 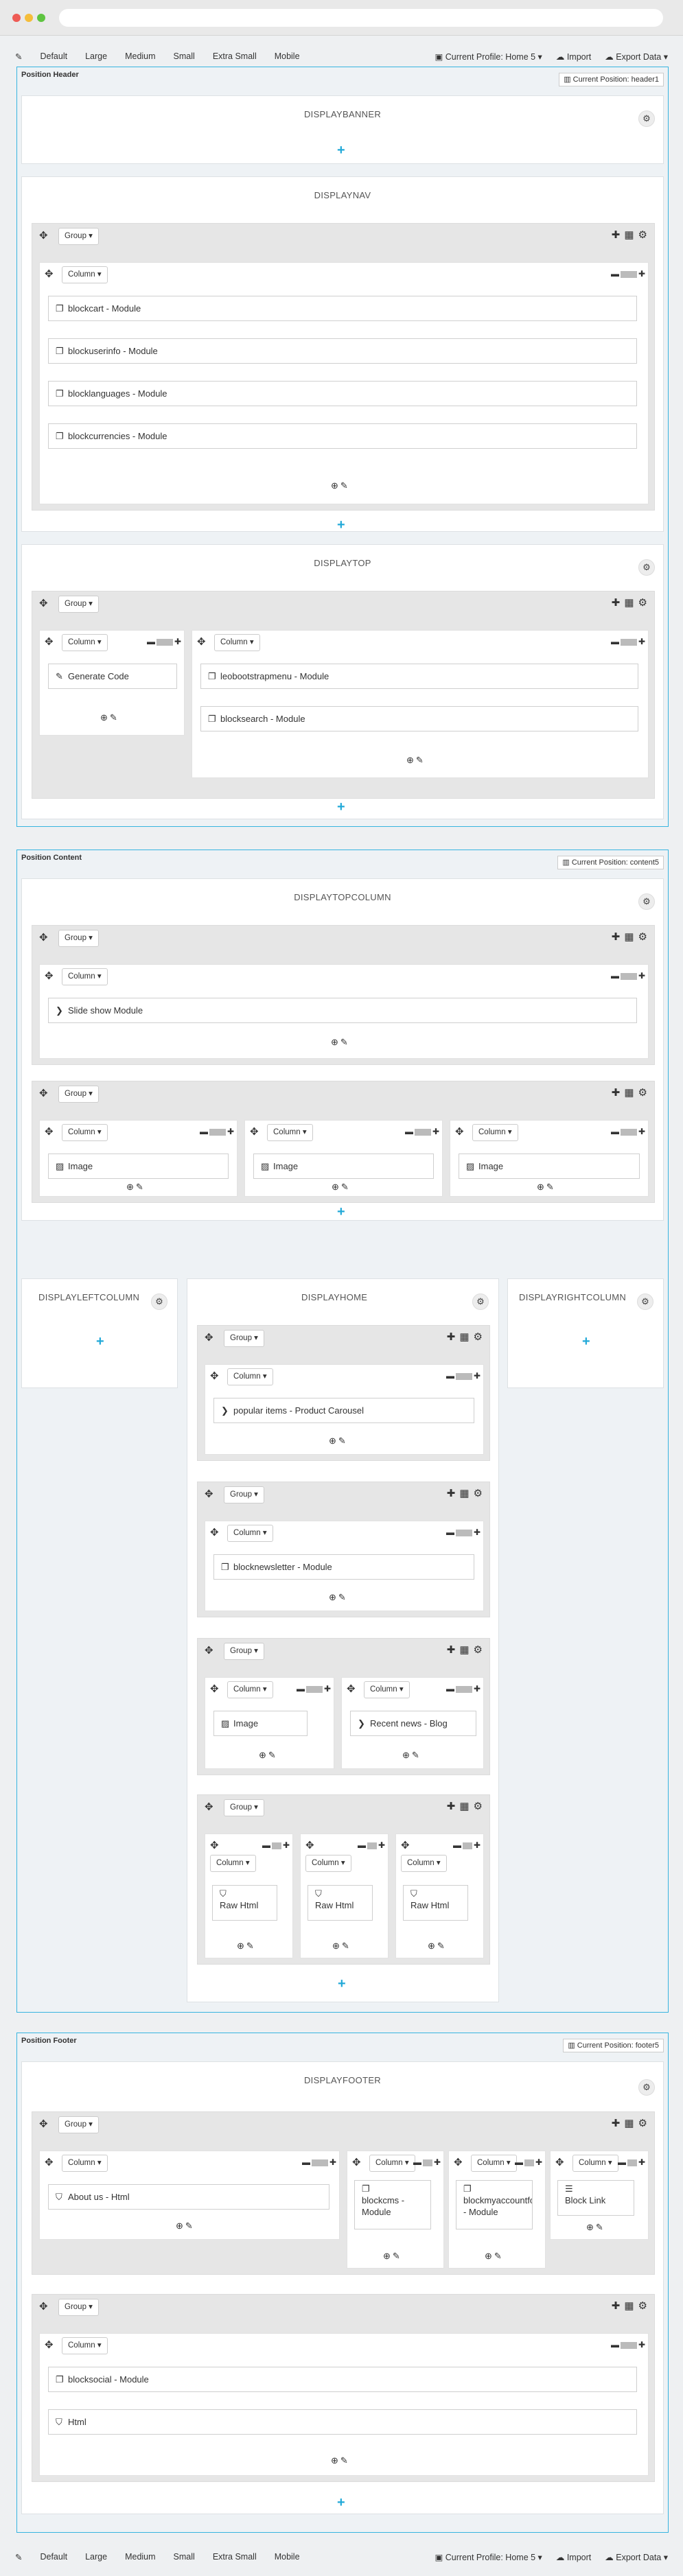 I want to click on module-item: ❐ blocknewsletter - Module, so click(x=343, y=1567).